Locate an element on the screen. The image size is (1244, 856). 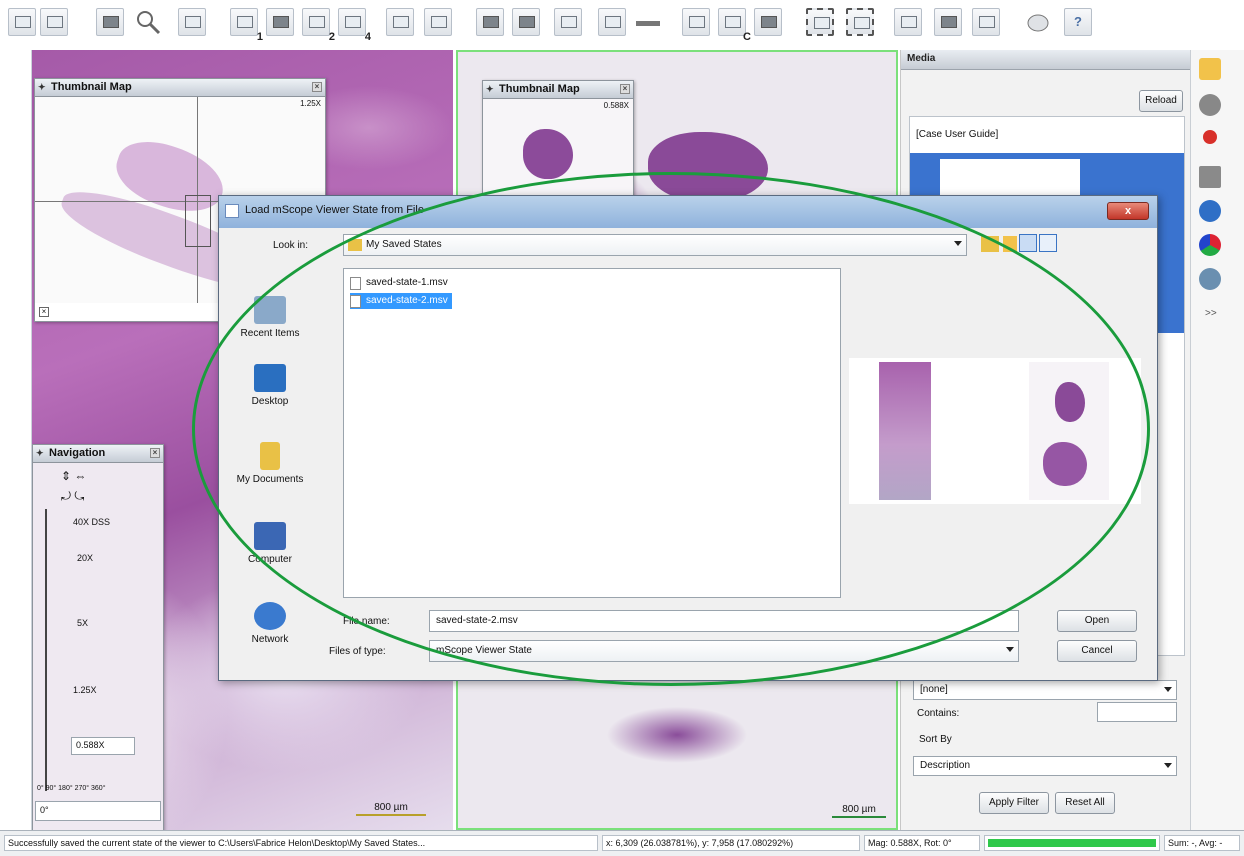
place-recent-items: Recent Items is located at coordinates (270, 317).